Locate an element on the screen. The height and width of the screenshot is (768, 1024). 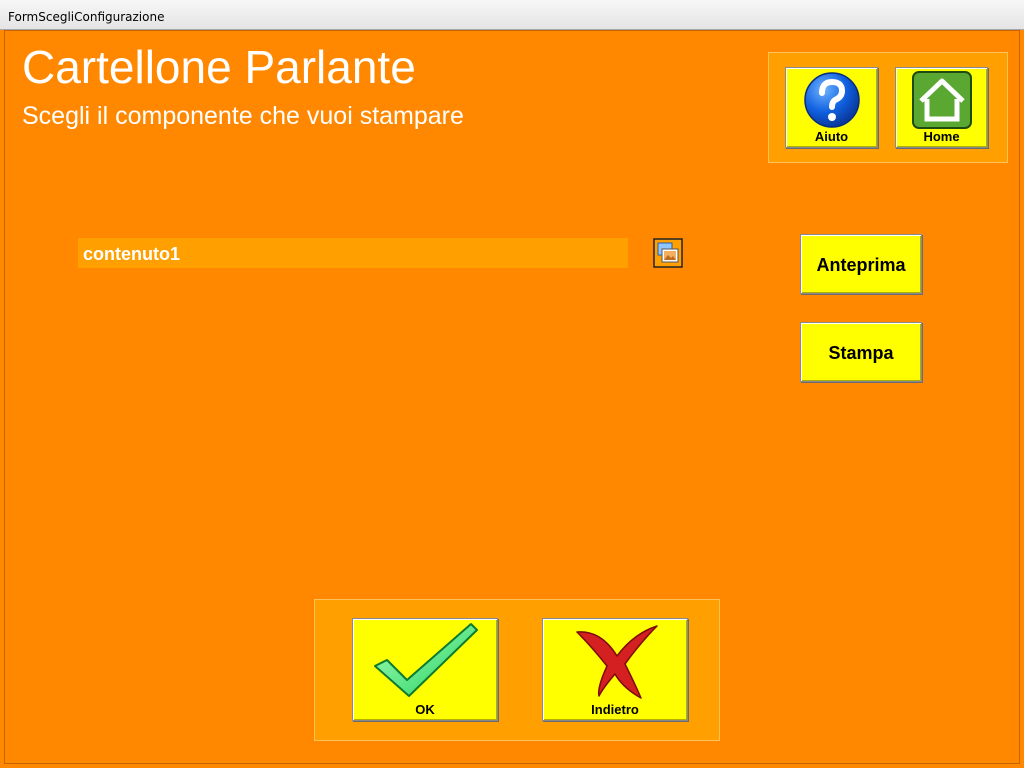
ok-button: OK is located at coordinates (425, 669).